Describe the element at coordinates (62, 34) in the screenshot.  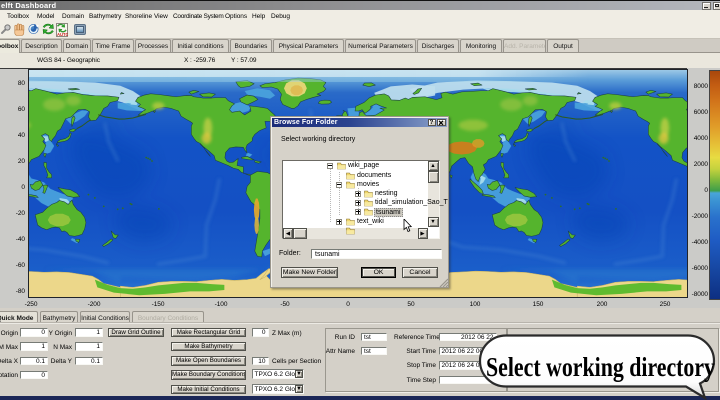
I see `svg-text: AUTO` at that location.